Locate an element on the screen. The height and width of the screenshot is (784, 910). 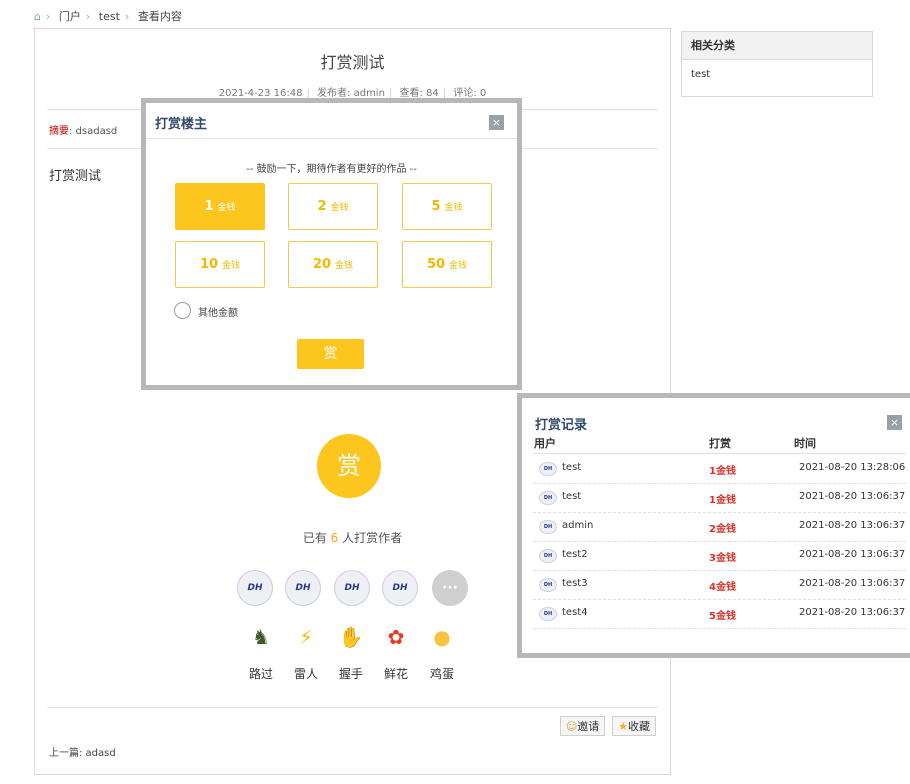
table-row: DH test3 4金钱 2021-08-20 13:06:37 is located at coordinates (719, 585).